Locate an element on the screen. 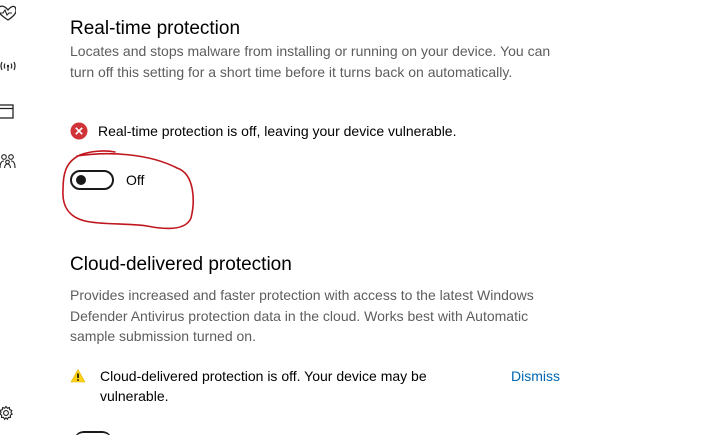  toggle-state-label: Off is located at coordinates (135, 180).